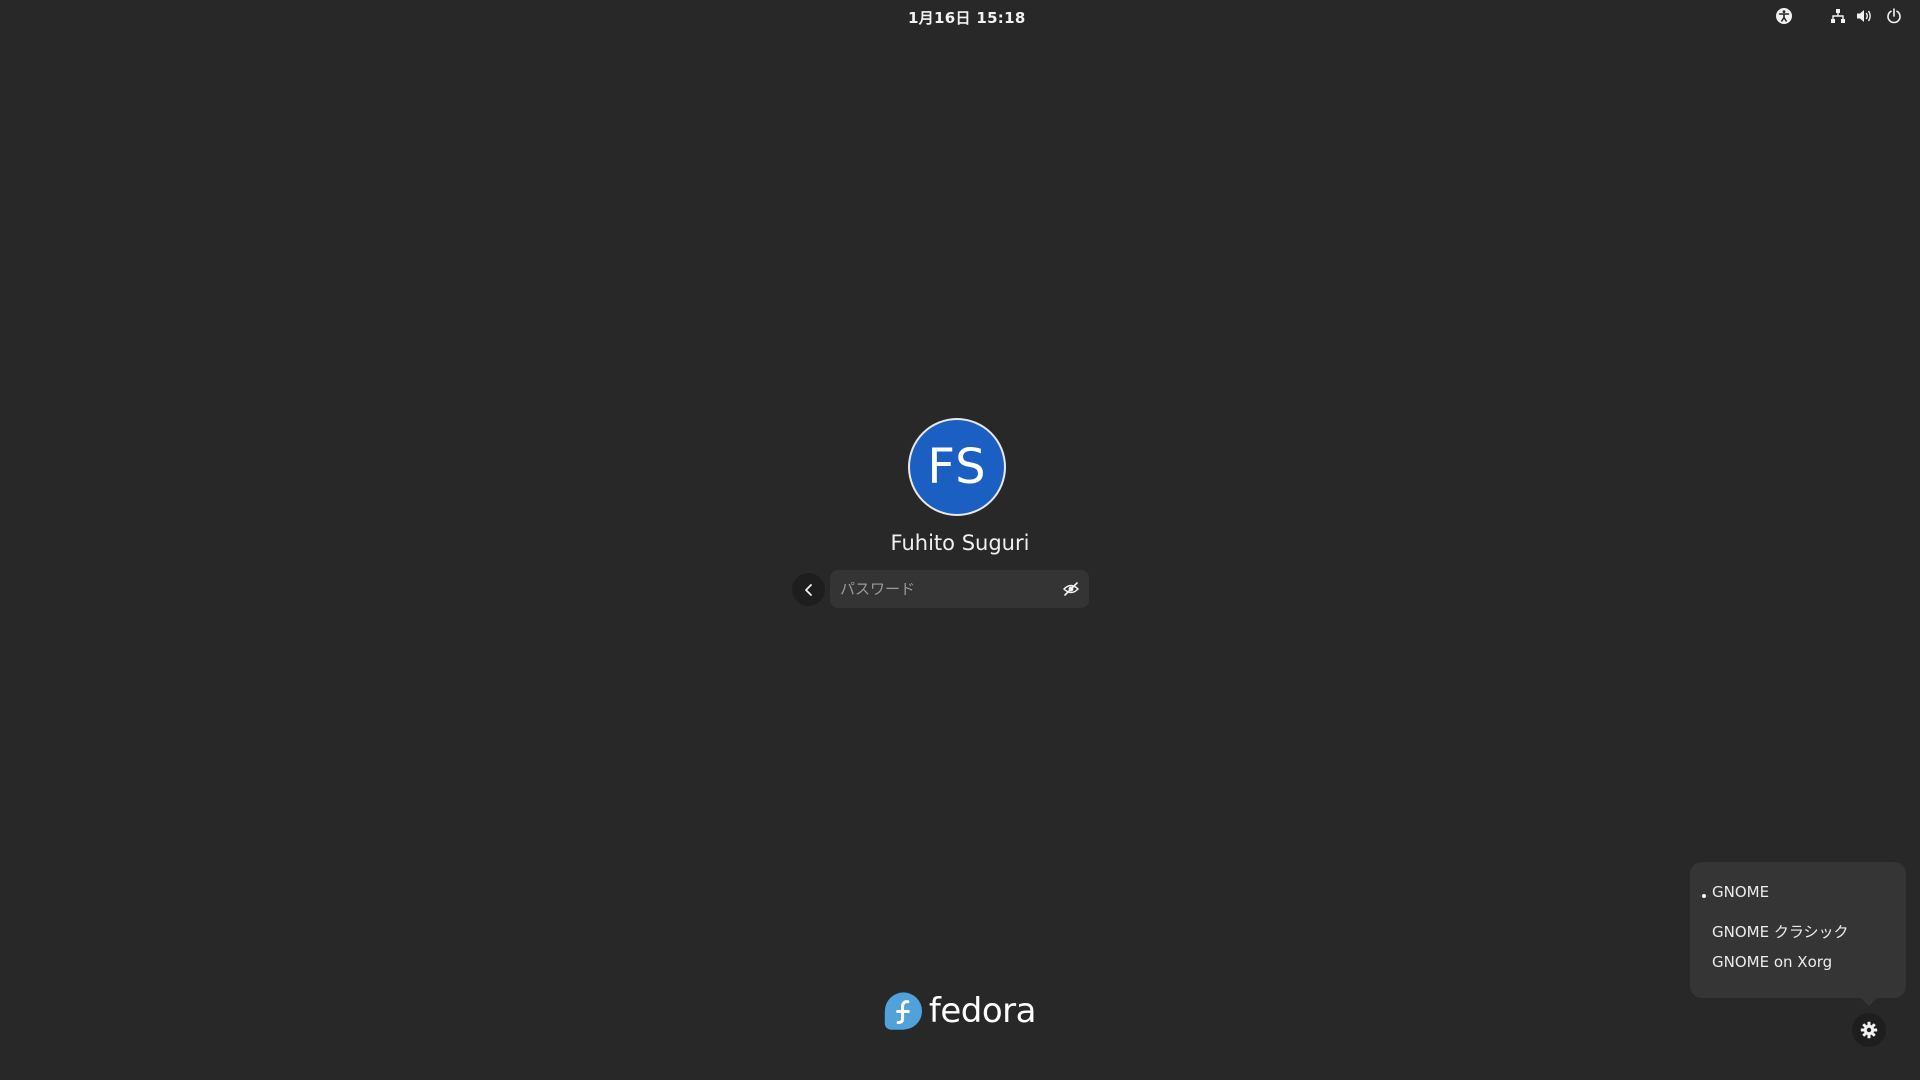  I want to click on user-avatar: FS, so click(957, 467).